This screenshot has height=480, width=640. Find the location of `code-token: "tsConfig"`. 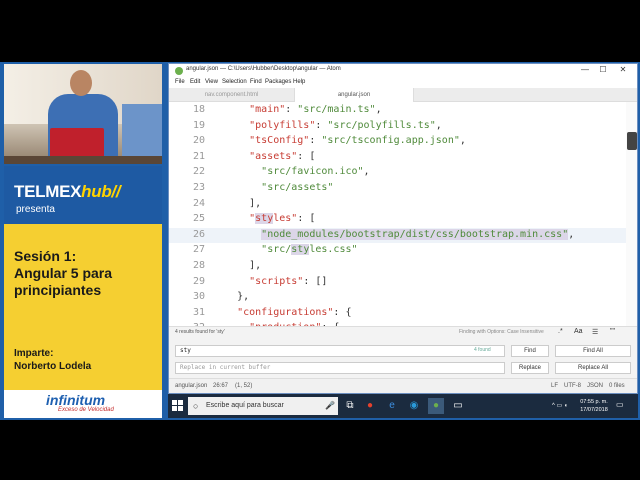

code-token: "tsConfig" is located at coordinates (279, 141).